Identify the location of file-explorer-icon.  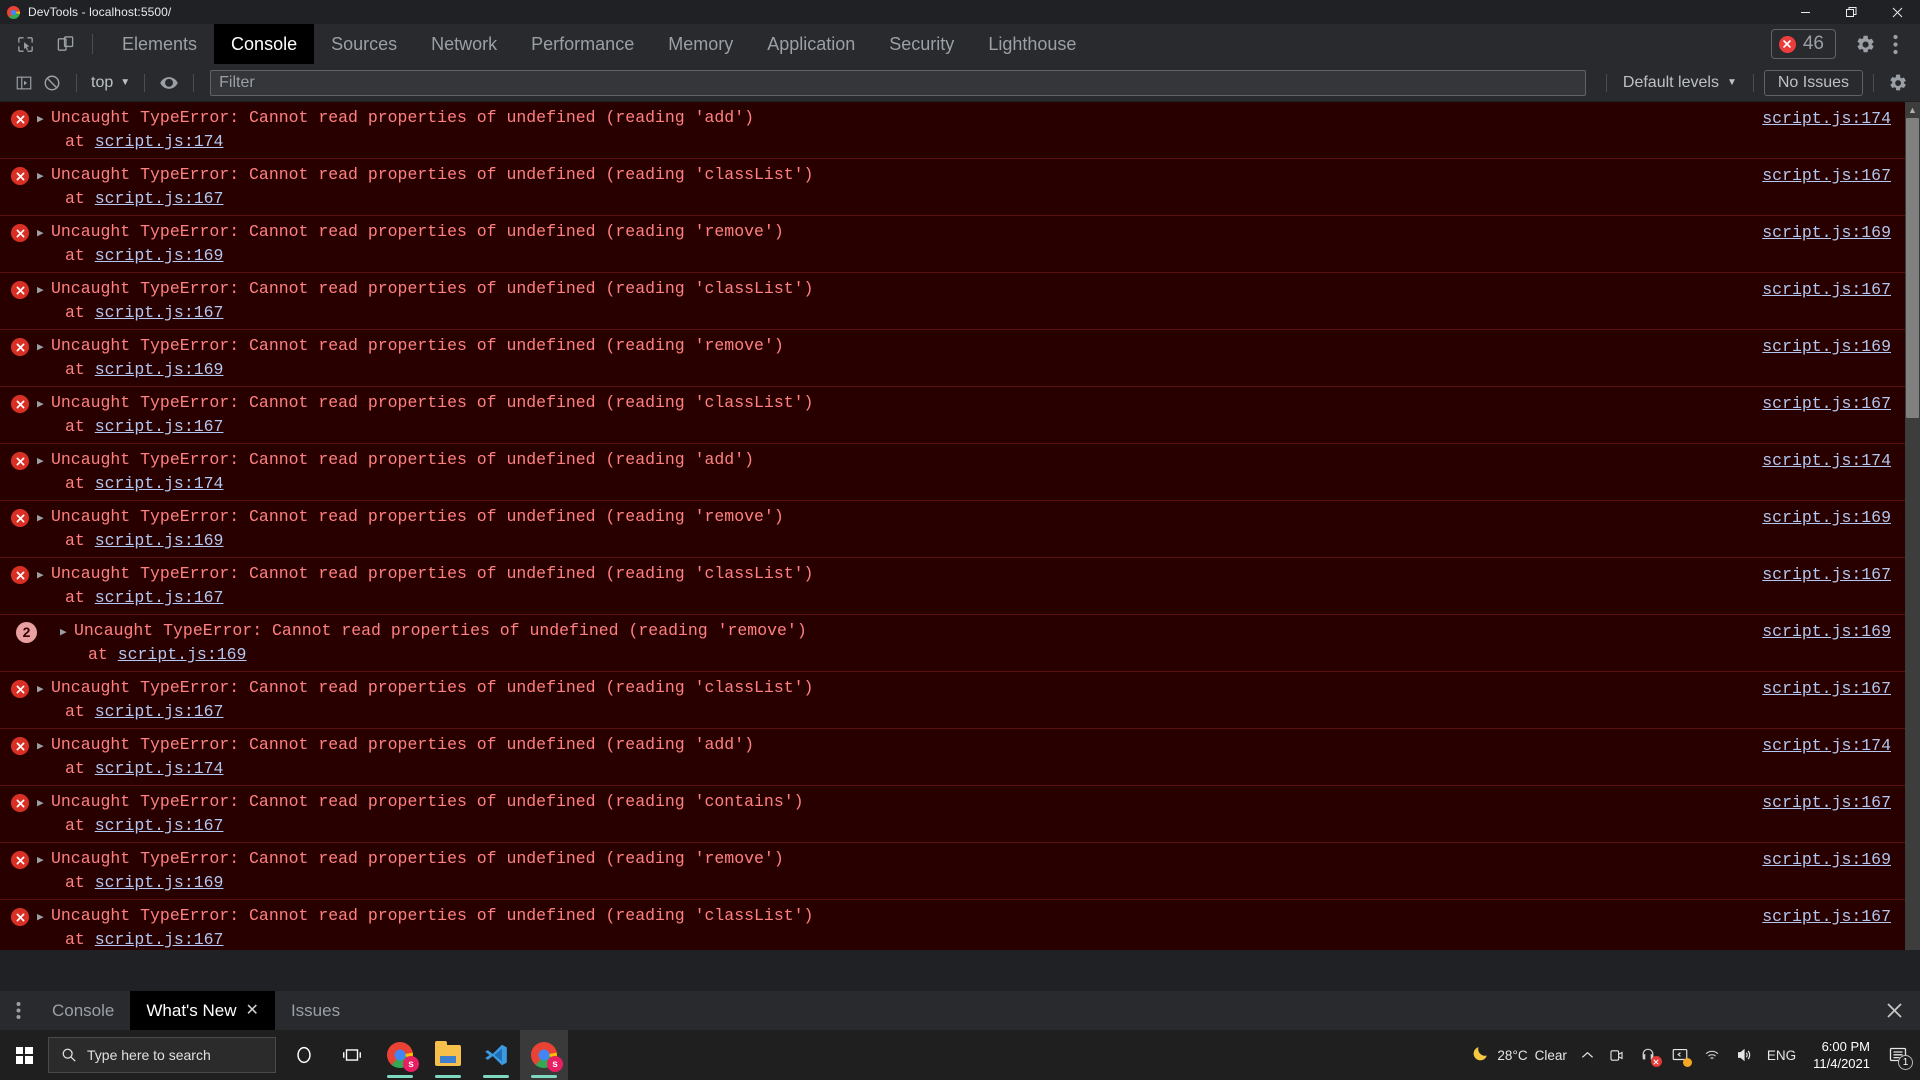
(448, 1055).